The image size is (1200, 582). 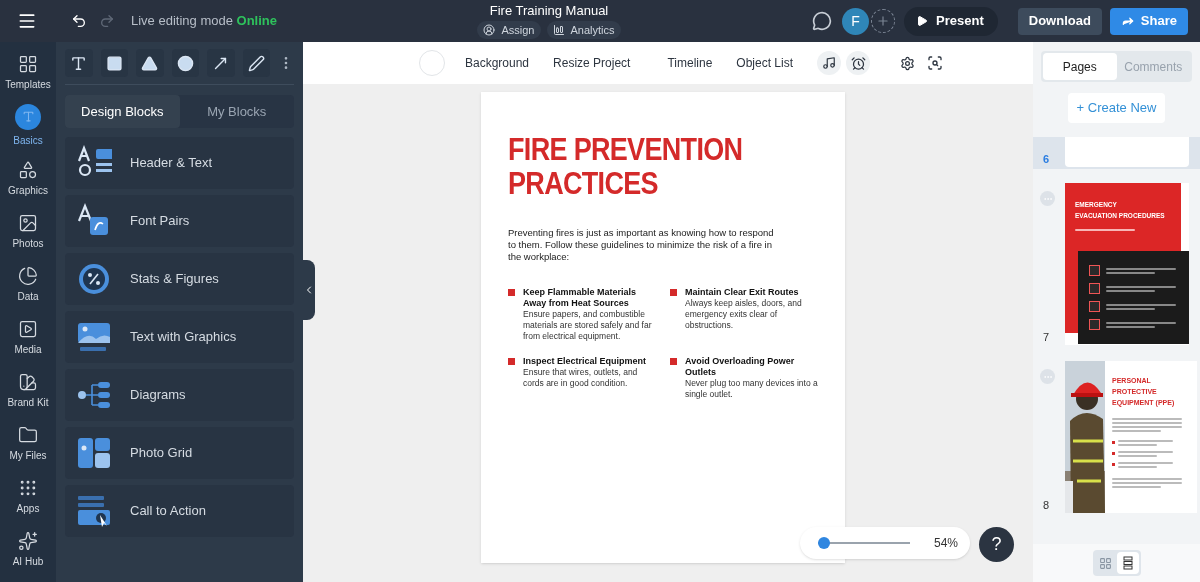 I want to click on alarm-clock-icon, so click(x=858, y=63).